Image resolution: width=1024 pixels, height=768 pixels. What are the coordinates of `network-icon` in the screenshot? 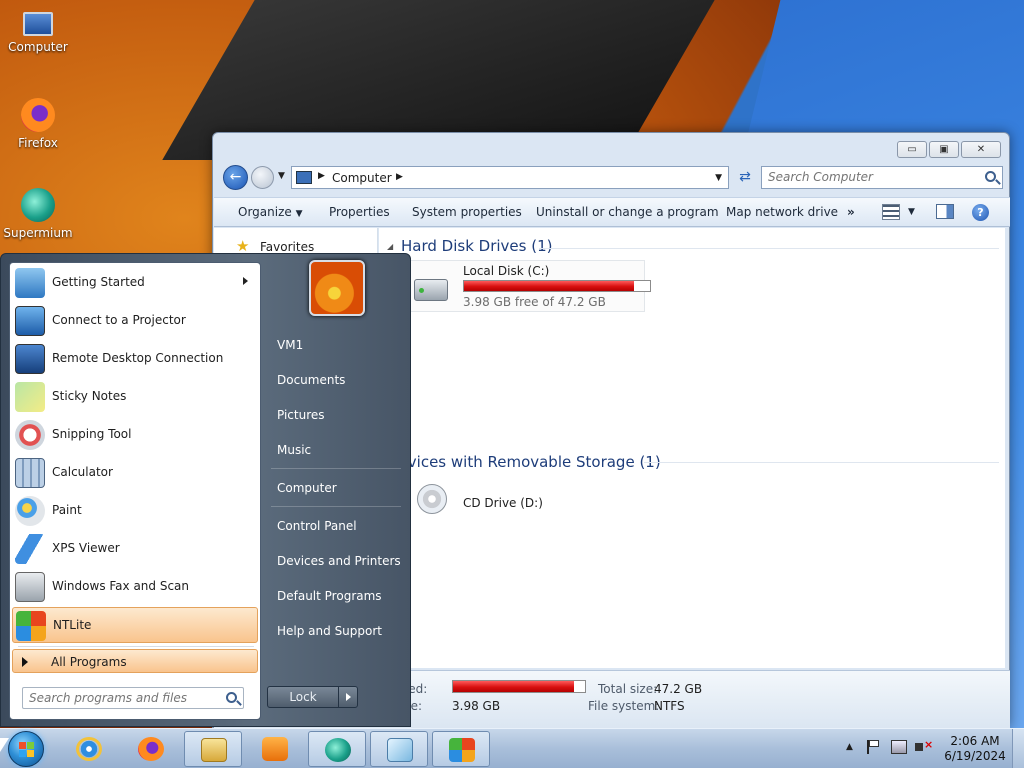 It's located at (899, 747).